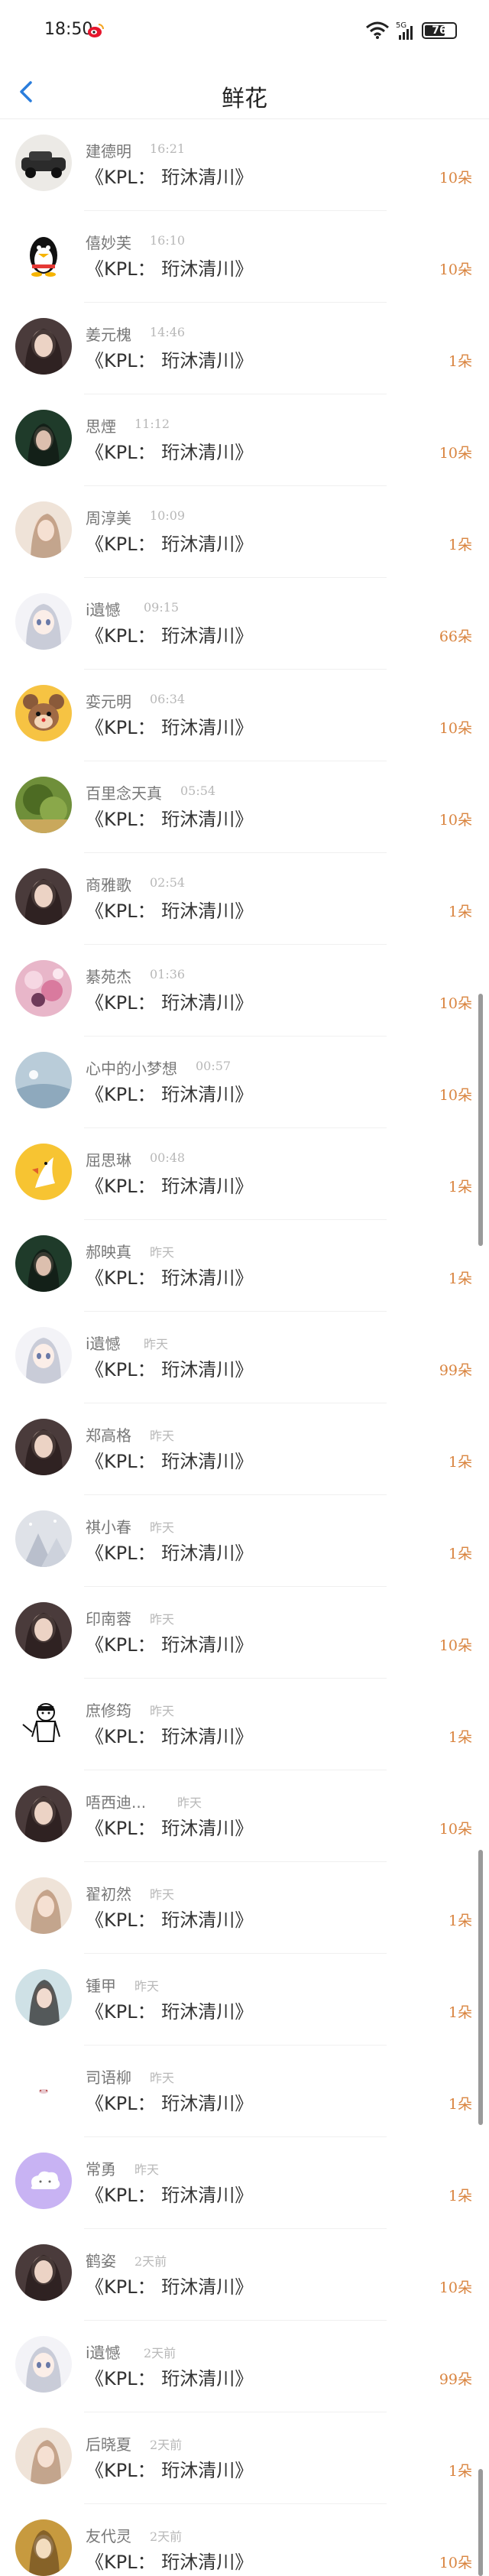  Describe the element at coordinates (244, 807) in the screenshot. I see `list-item: 百里念天真 05:54 《KPL： 珩沐清川》 10朵` at that location.